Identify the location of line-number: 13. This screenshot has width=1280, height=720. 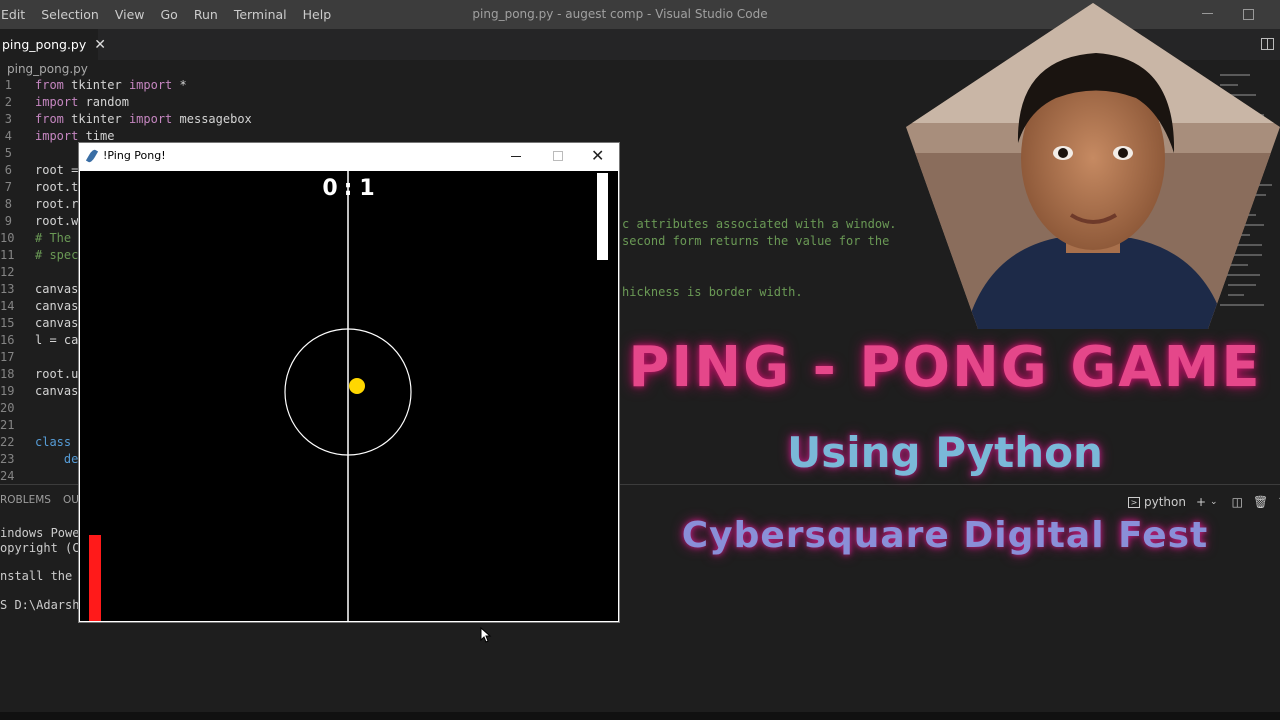
(7, 289).